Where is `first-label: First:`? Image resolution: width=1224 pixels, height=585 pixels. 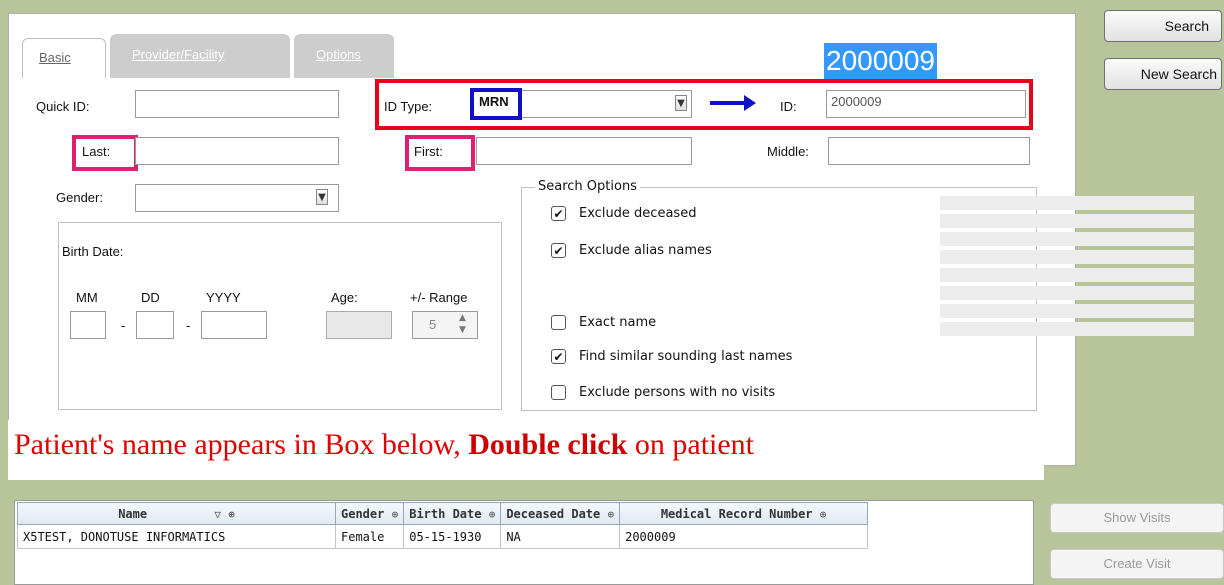
first-label: First: is located at coordinates (428, 151).